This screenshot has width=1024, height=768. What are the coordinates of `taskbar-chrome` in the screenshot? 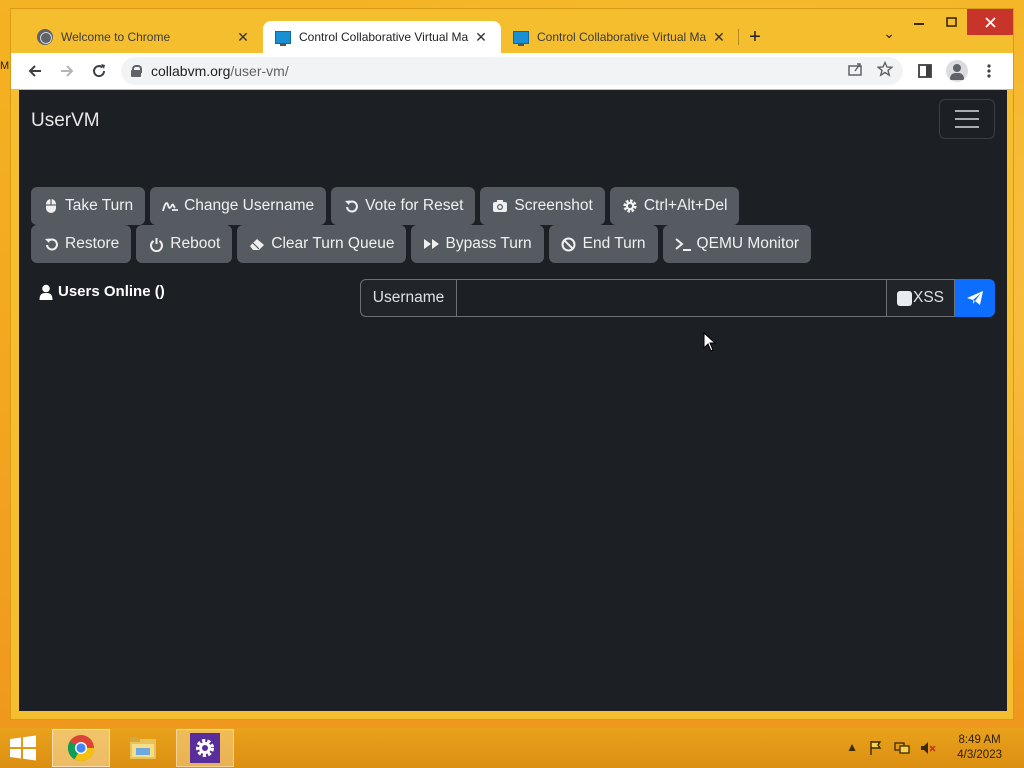 It's located at (81, 748).